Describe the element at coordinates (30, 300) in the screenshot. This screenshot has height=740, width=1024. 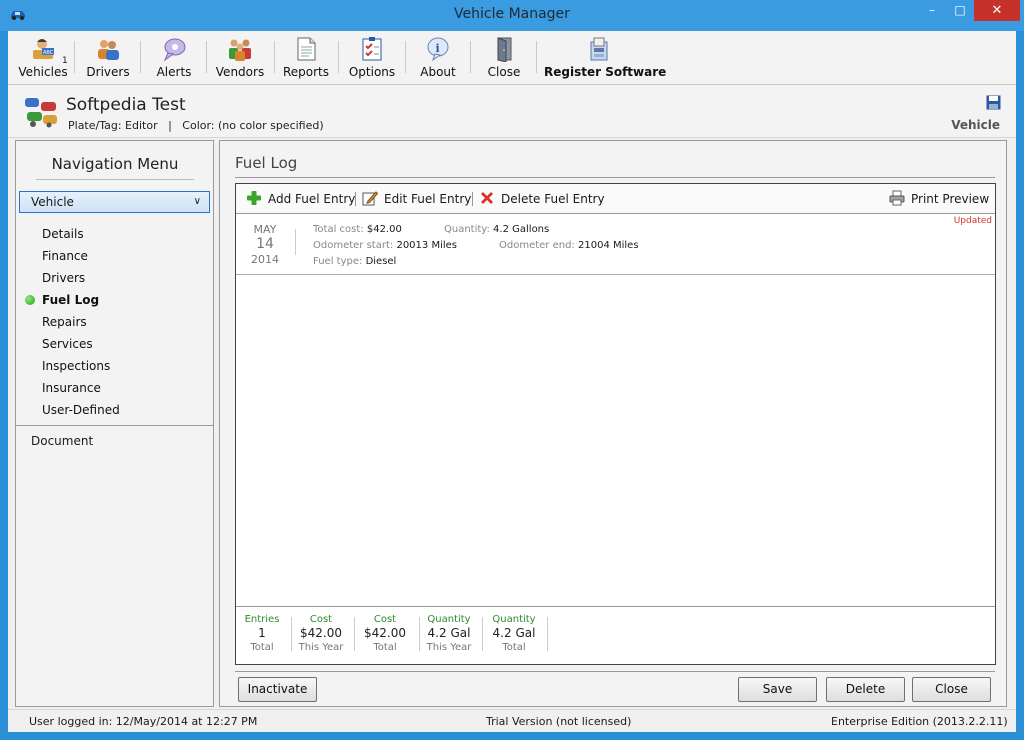
I see `active-indicator-icon` at that location.